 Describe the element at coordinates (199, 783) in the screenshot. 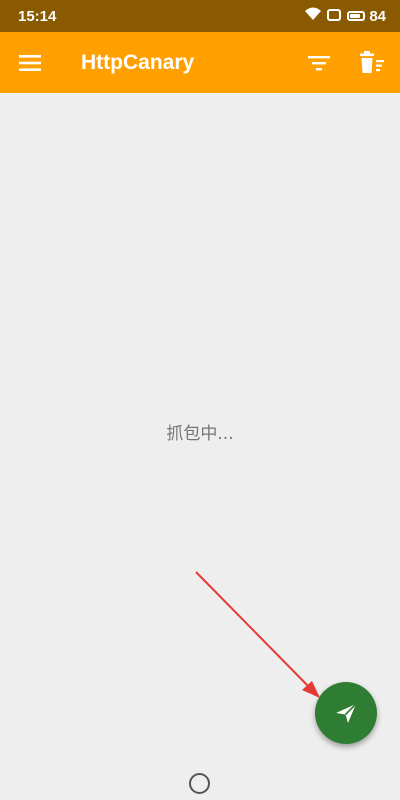

I see `home-button` at that location.